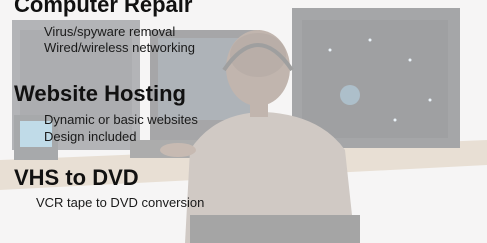 Image resolution: width=487 pixels, height=243 pixels. I want to click on item-networking: Wired/wireless networking, so click(119, 47).